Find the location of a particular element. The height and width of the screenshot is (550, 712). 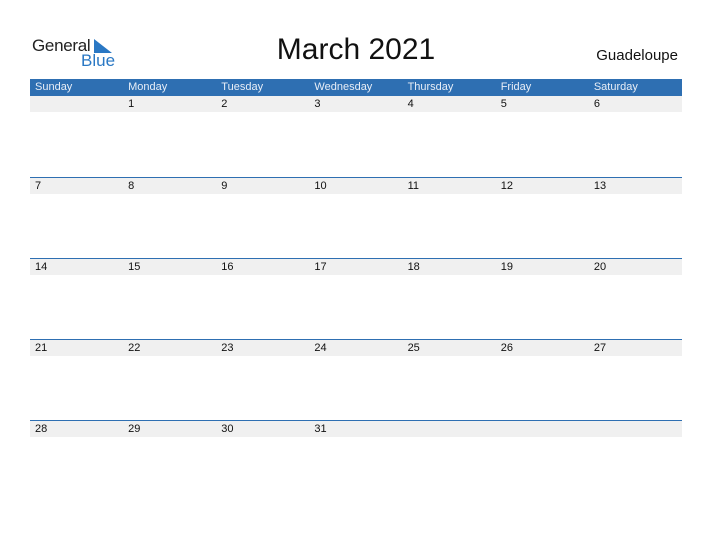

day-cell: 21 is located at coordinates (41, 348).